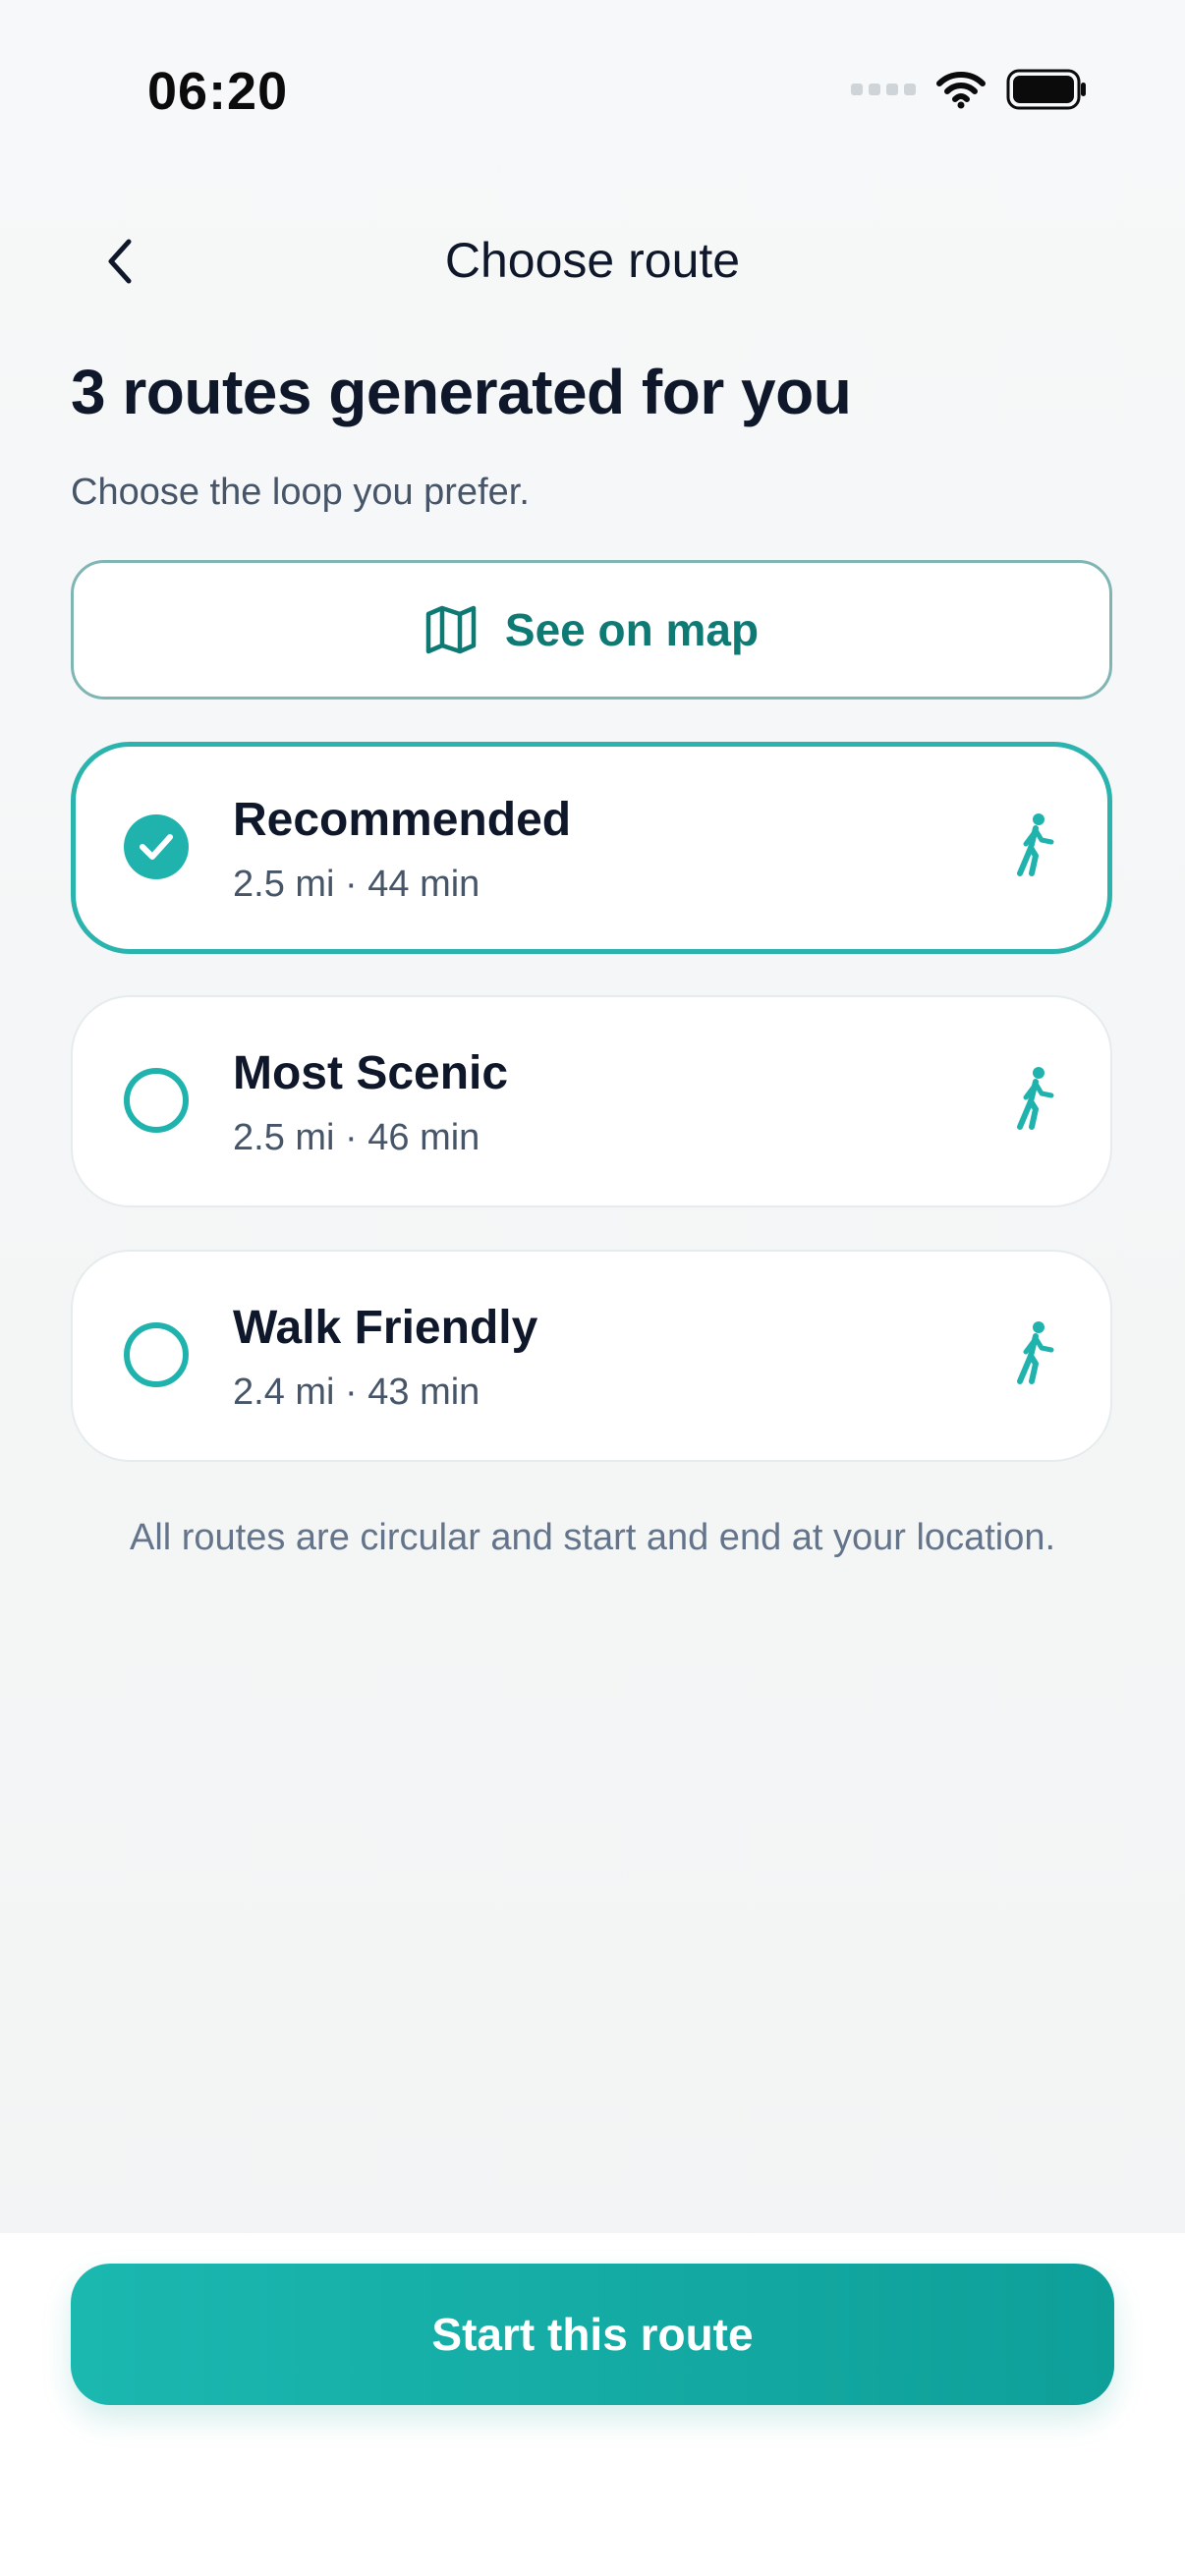  I want to click on route-name: Walk Friendly, so click(385, 1328).